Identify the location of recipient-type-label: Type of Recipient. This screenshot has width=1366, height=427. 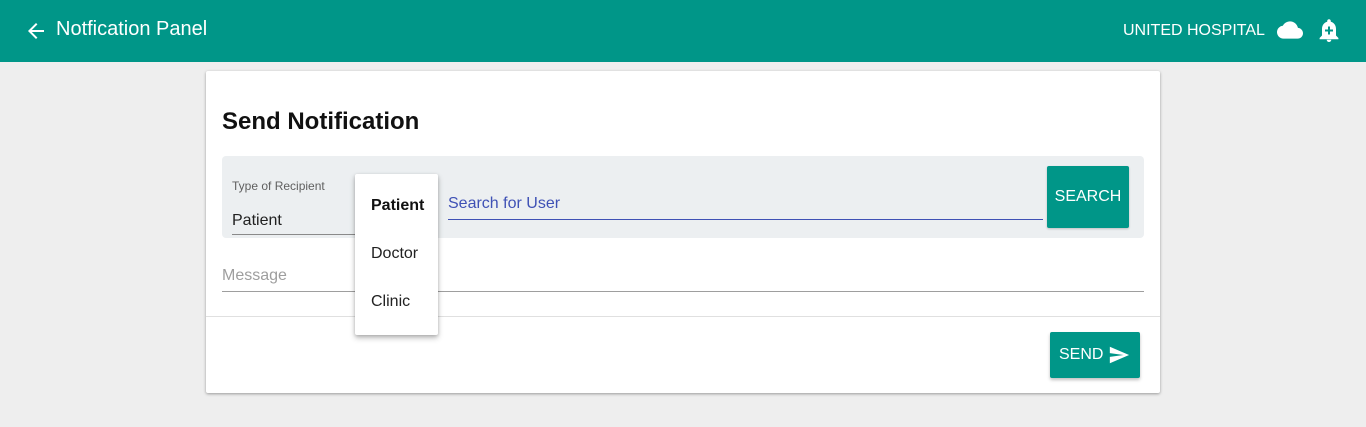
(278, 186).